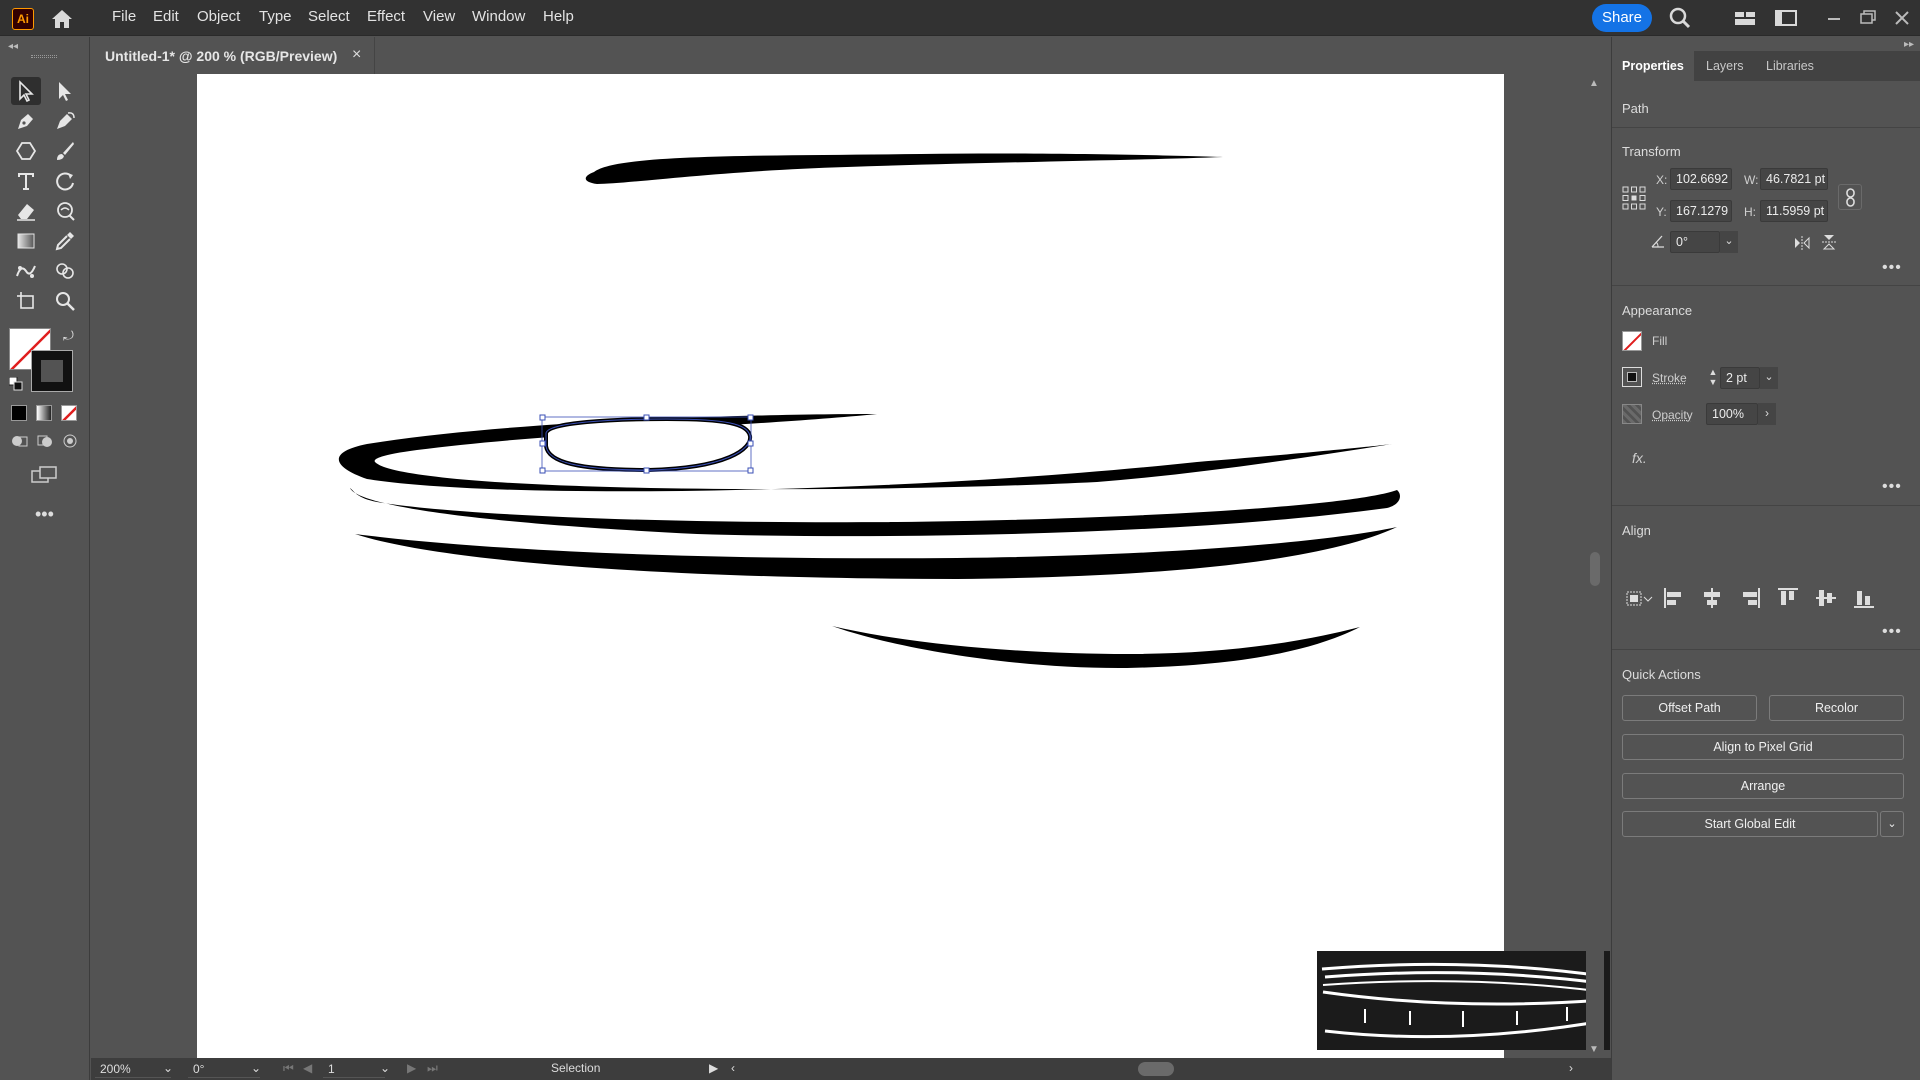  Describe the element at coordinates (432, 1068) in the screenshot. I see `last-artboard-icon: ⏭` at that location.